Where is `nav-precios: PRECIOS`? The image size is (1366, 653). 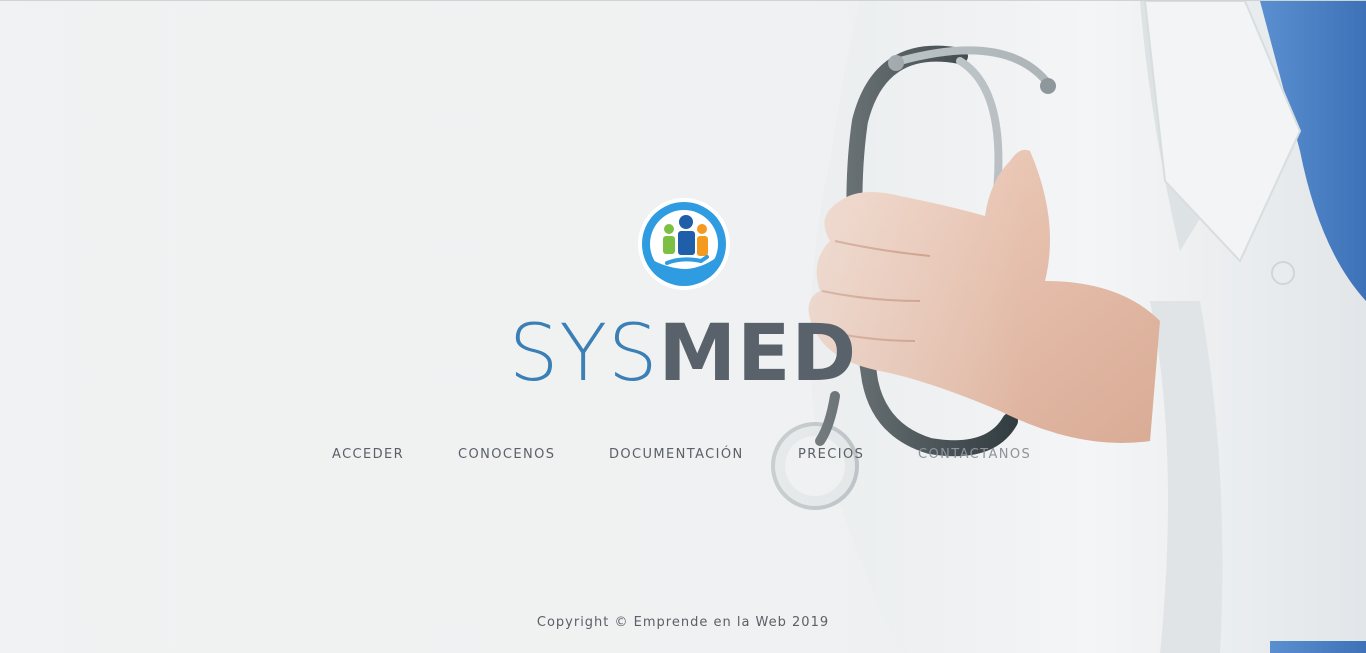
nav-precios: PRECIOS is located at coordinates (831, 455).